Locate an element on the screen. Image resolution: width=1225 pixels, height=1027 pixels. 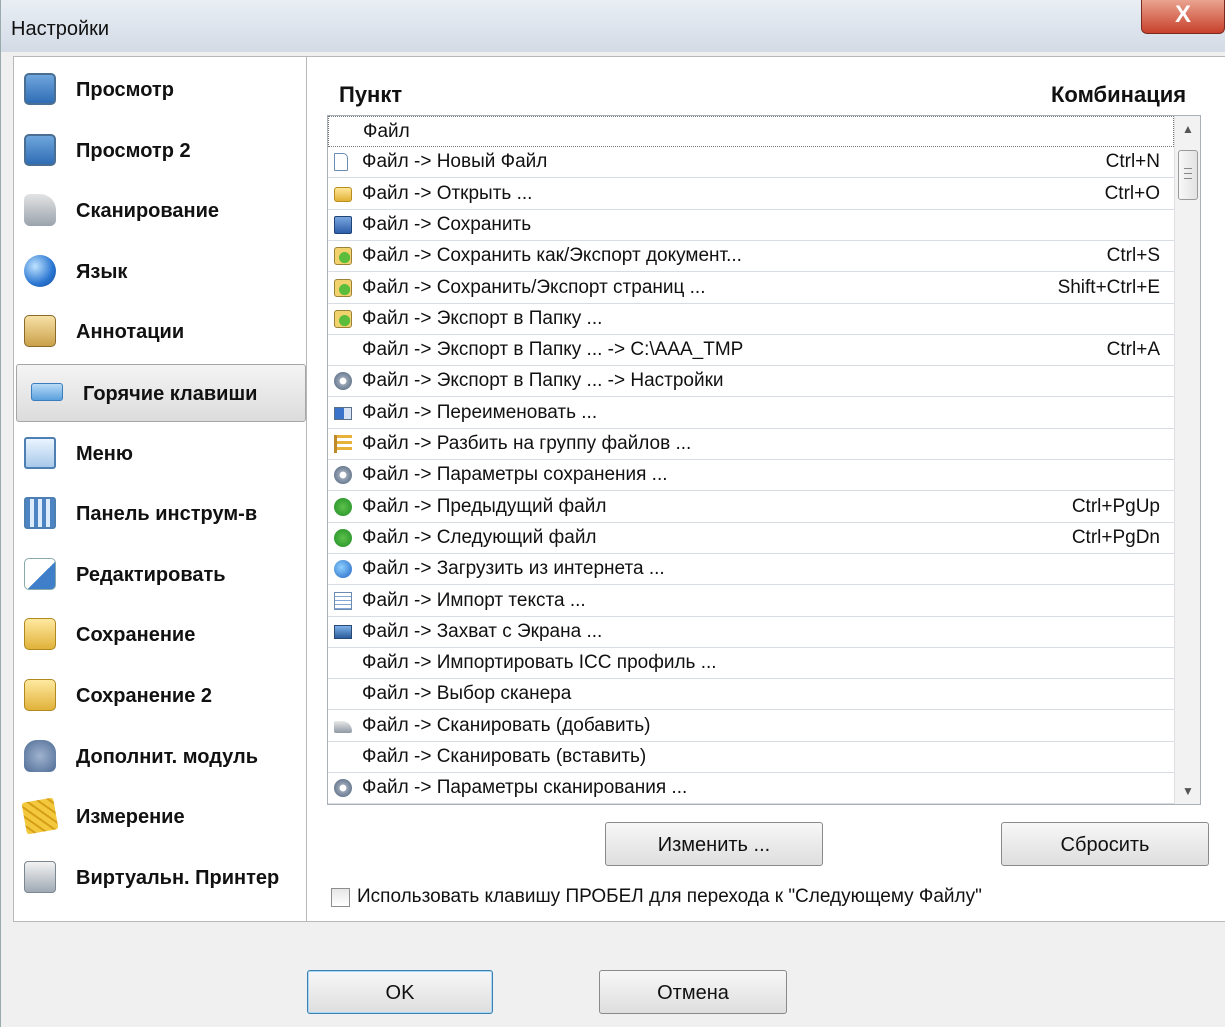
hotkey-row-label: Файл -> Выбор сканера is located at coordinates (467, 694).